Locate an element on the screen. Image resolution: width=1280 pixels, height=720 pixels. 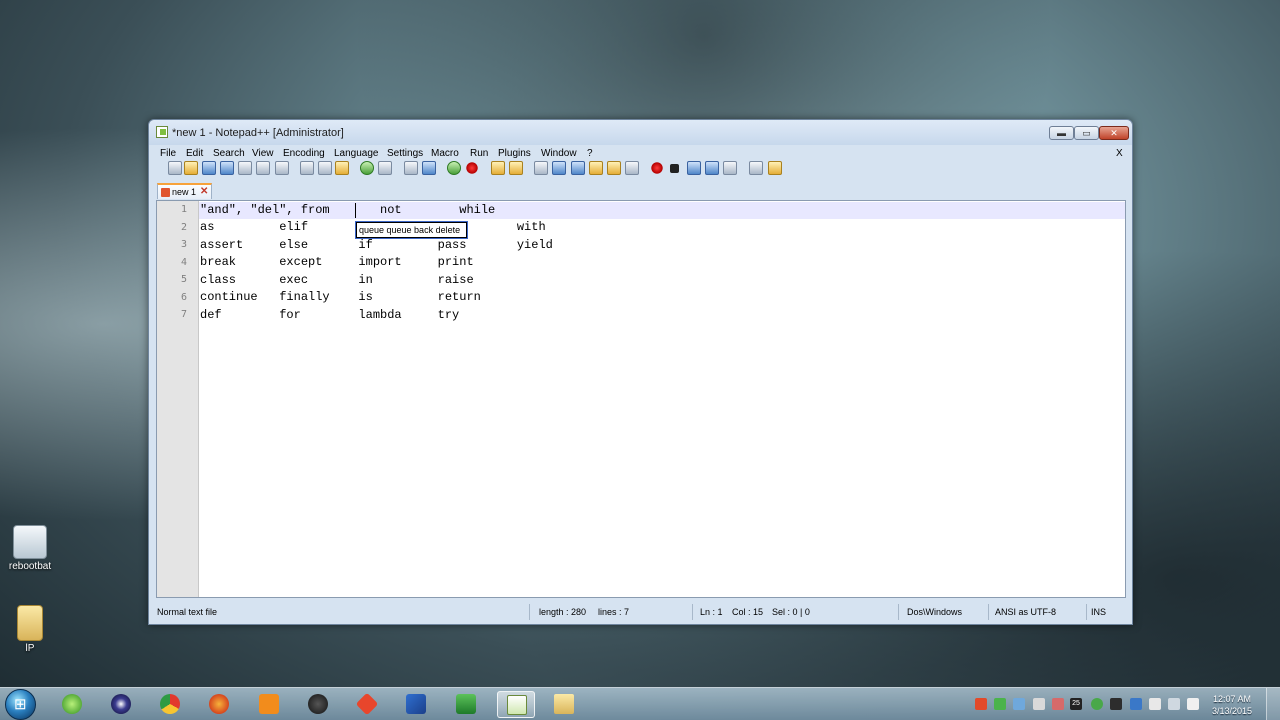
status-file-type: Normal text file is located at coordinates (187, 612).